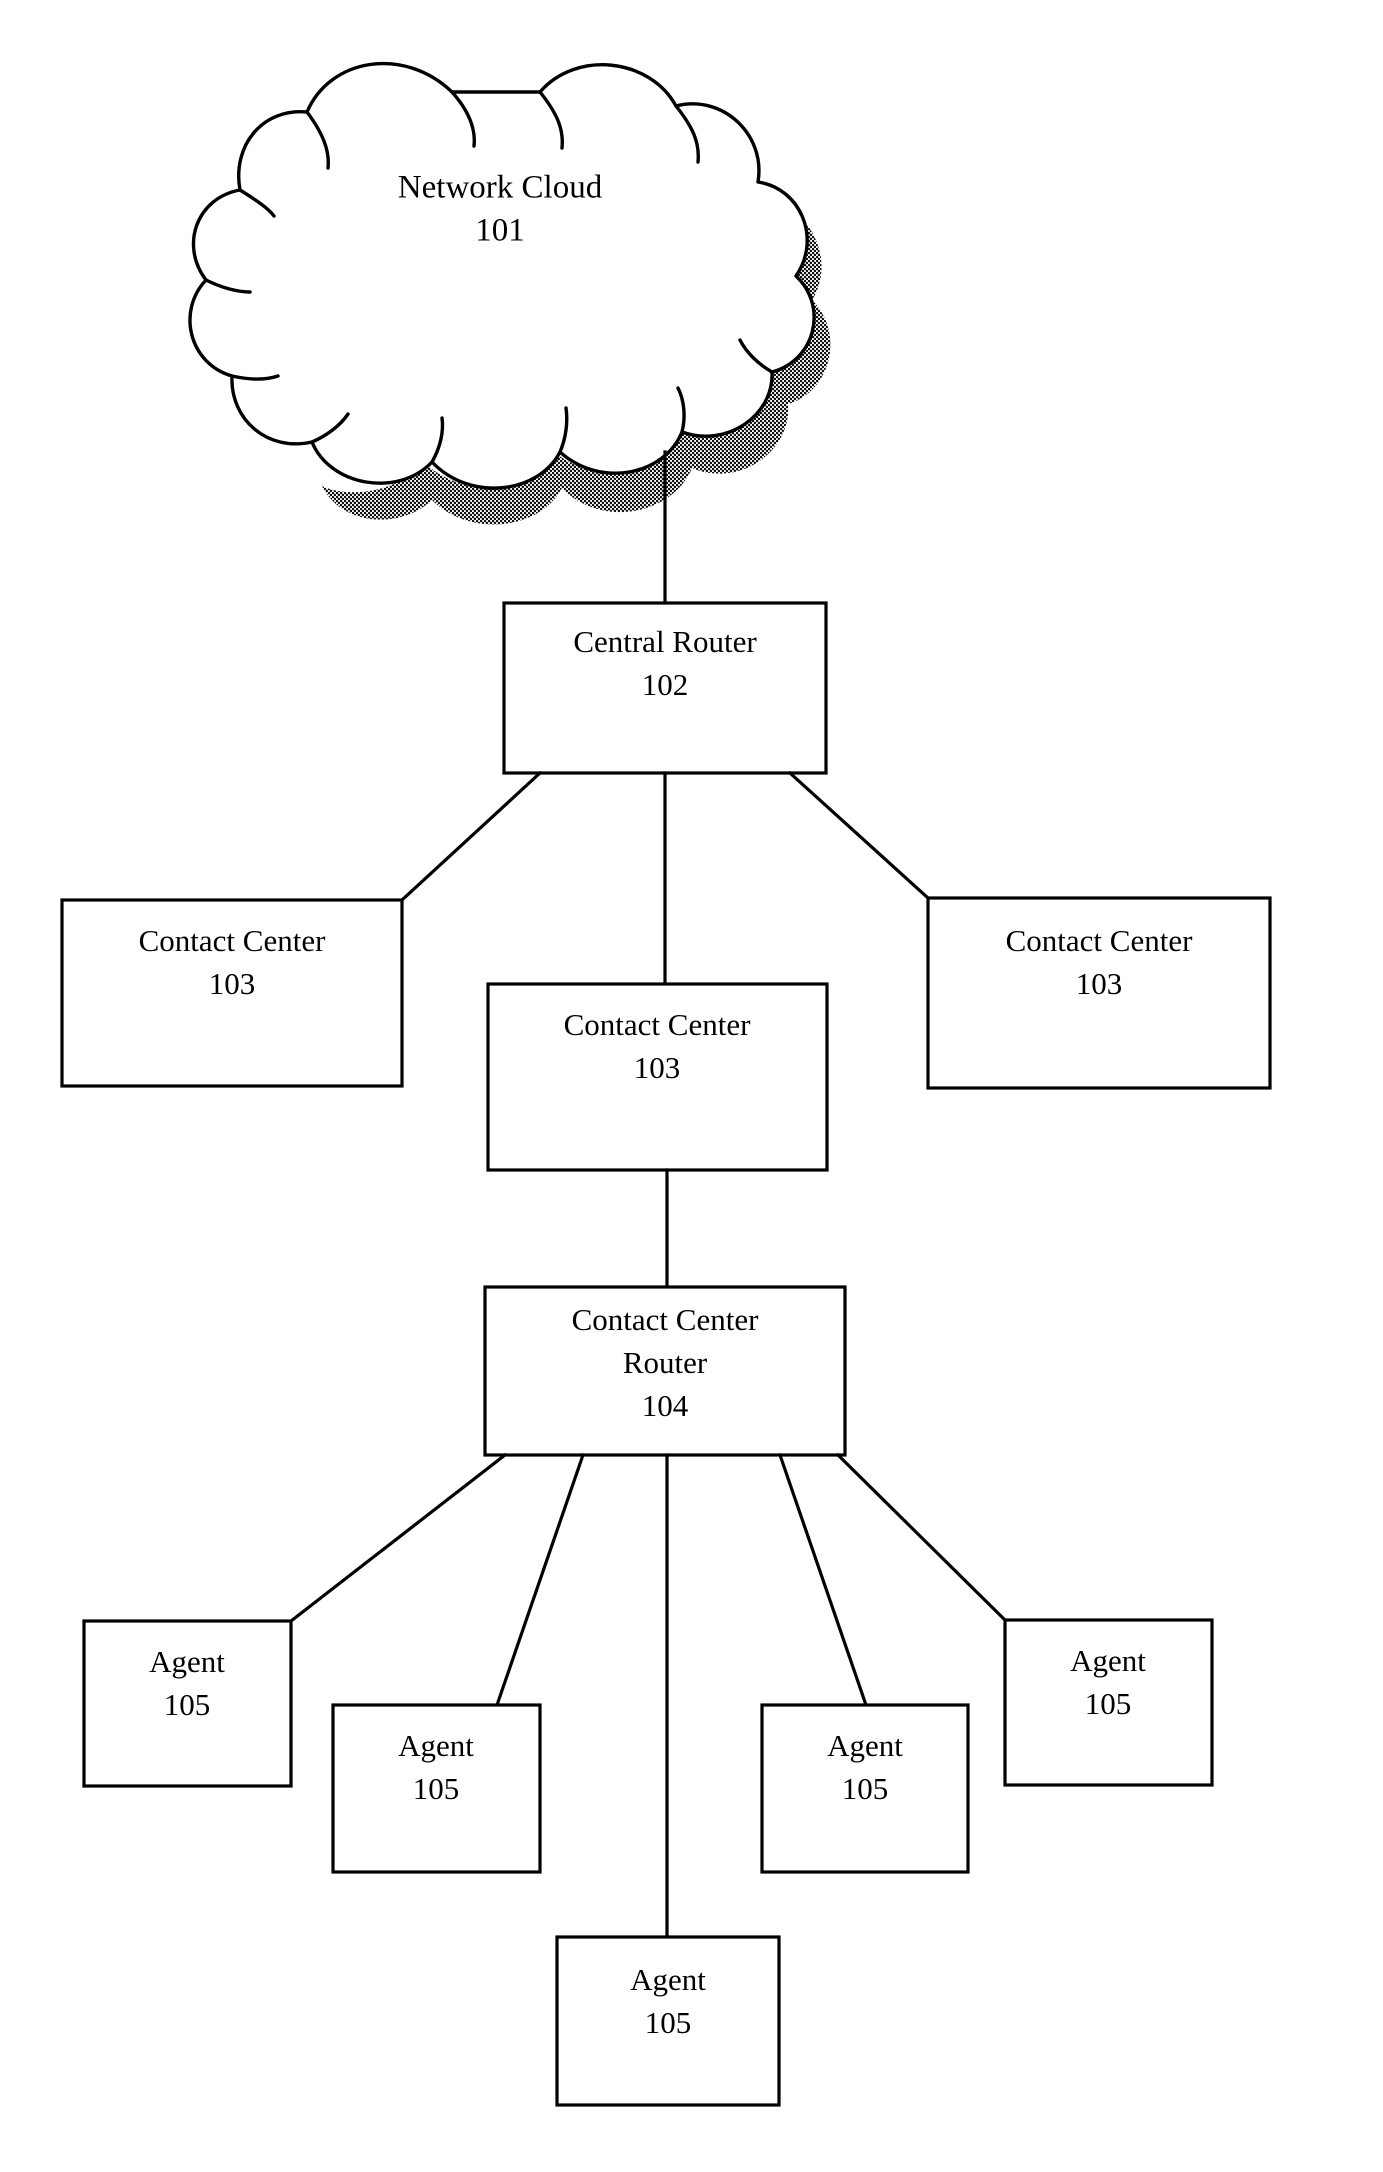 The height and width of the screenshot is (2172, 1383). What do you see at coordinates (500, 231) in the screenshot?
I see `cloud-label-line2: 101` at bounding box center [500, 231].